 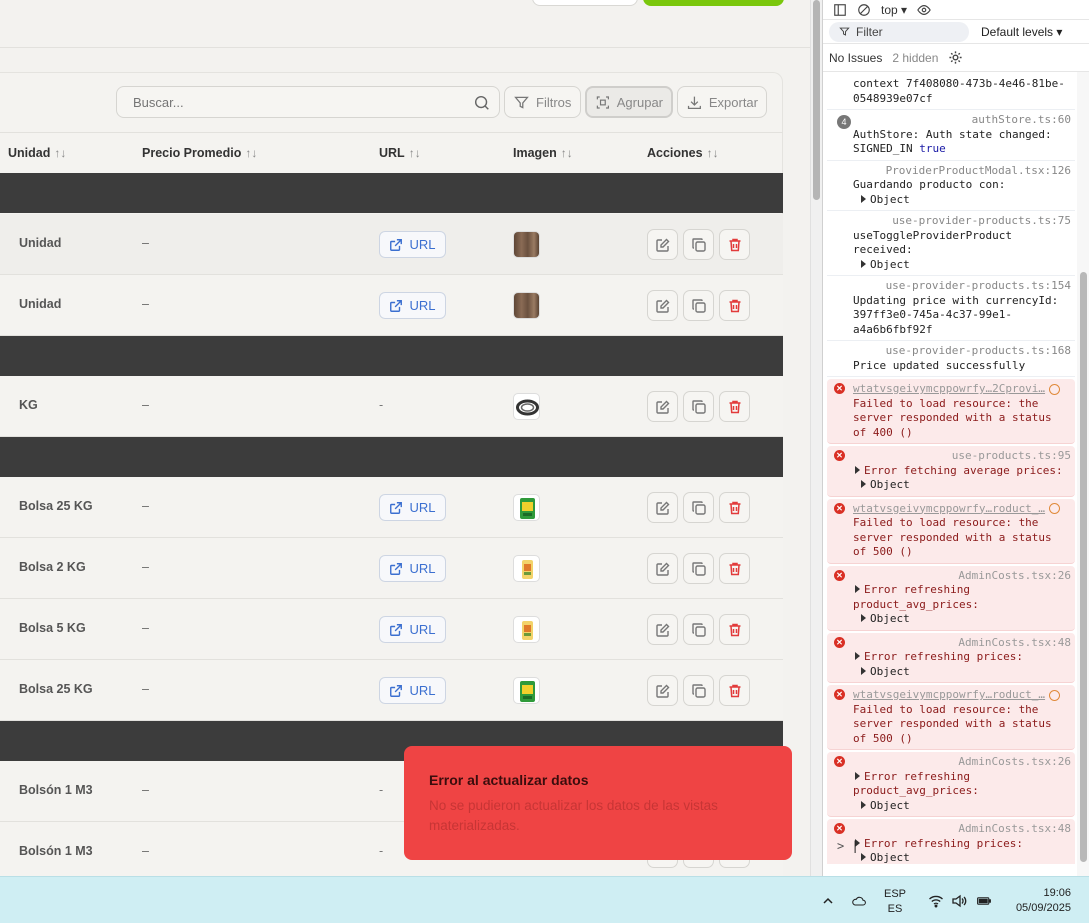 What do you see at coordinates (848, 846) in the screenshot?
I see `console-prompt: > |` at bounding box center [848, 846].